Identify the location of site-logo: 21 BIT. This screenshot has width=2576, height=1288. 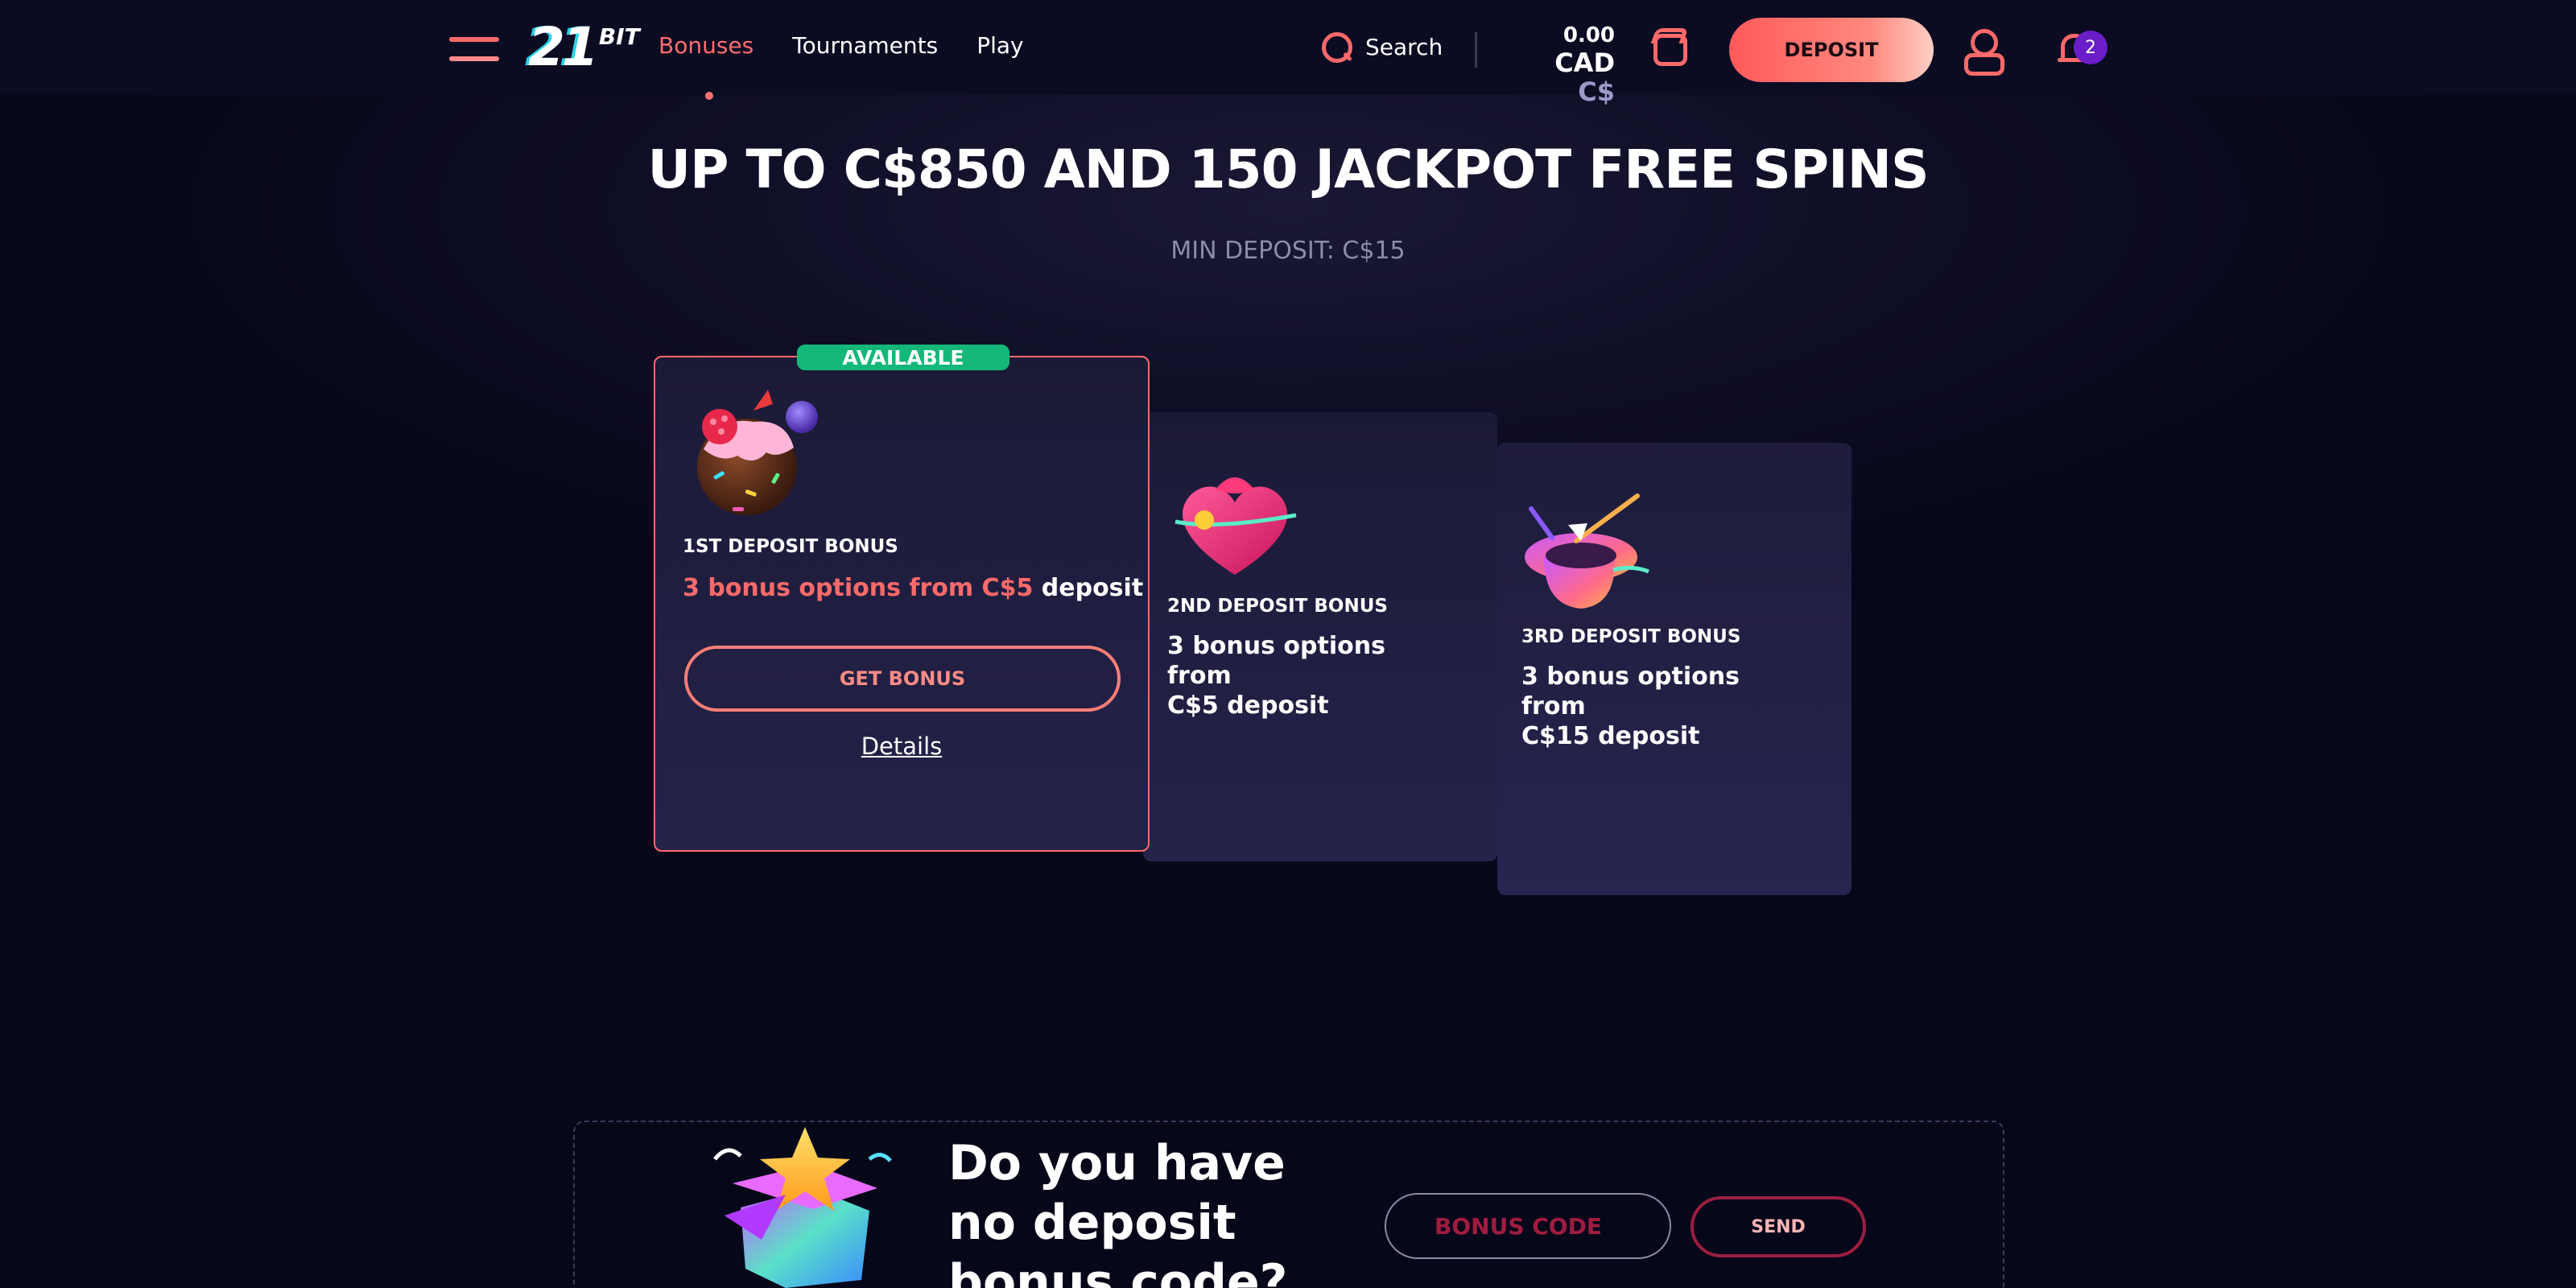
(584, 46).